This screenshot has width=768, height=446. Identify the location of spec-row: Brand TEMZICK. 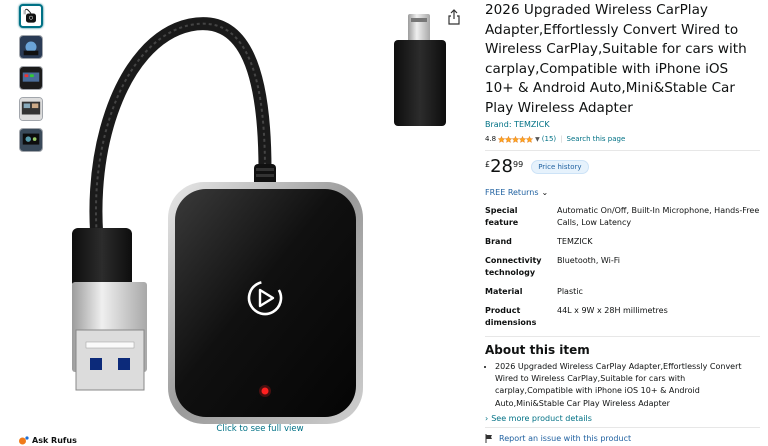
(622, 245).